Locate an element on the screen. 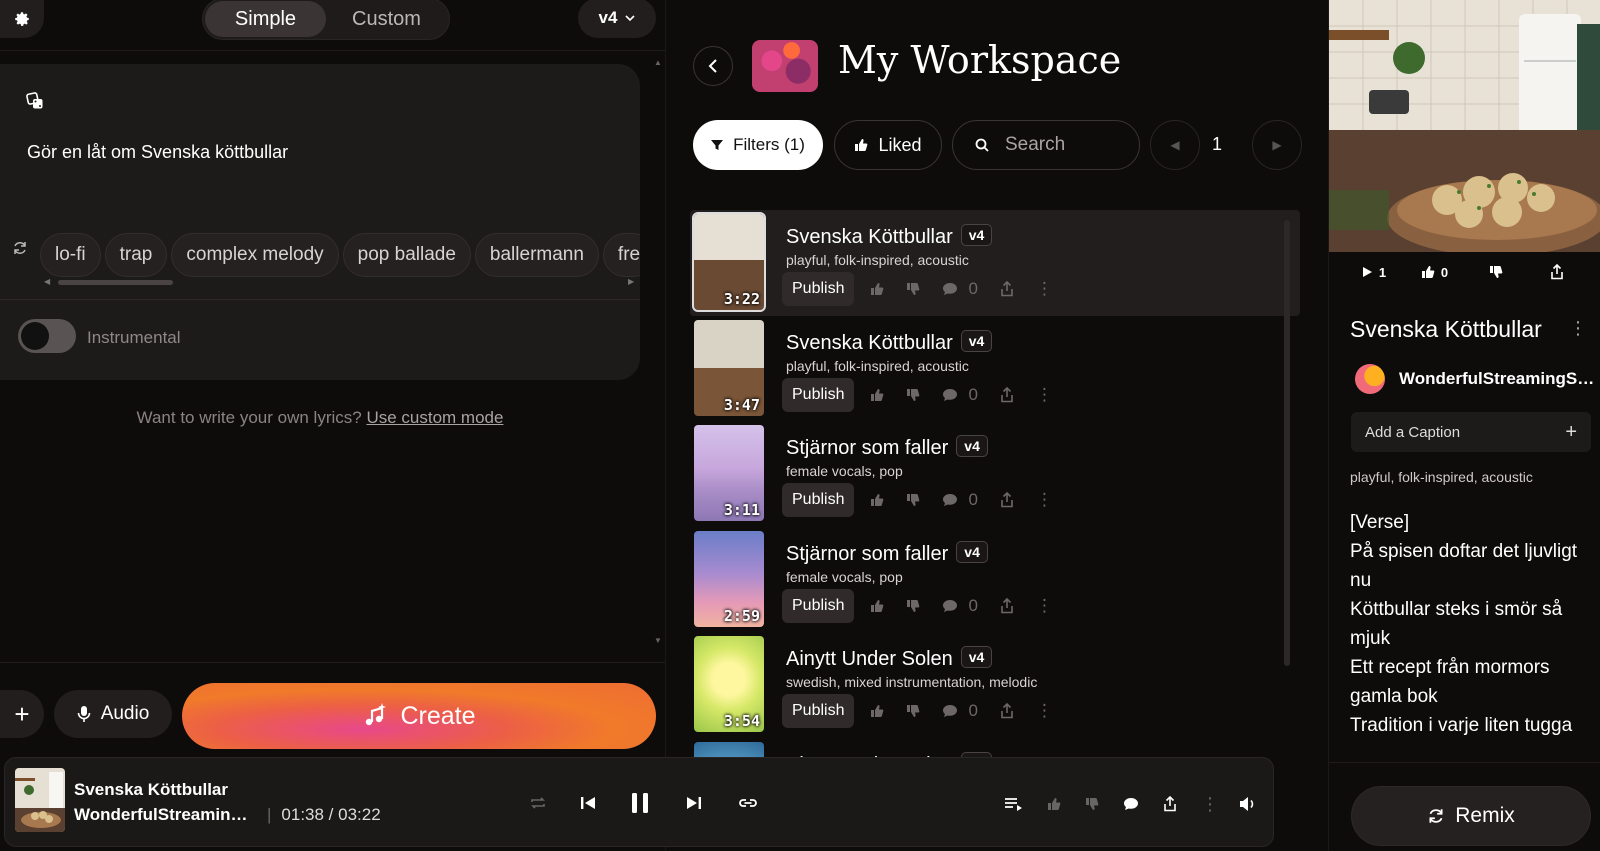 Image resolution: width=1600 pixels, height=851 pixels. style-tag: fre is located at coordinates (621, 255).